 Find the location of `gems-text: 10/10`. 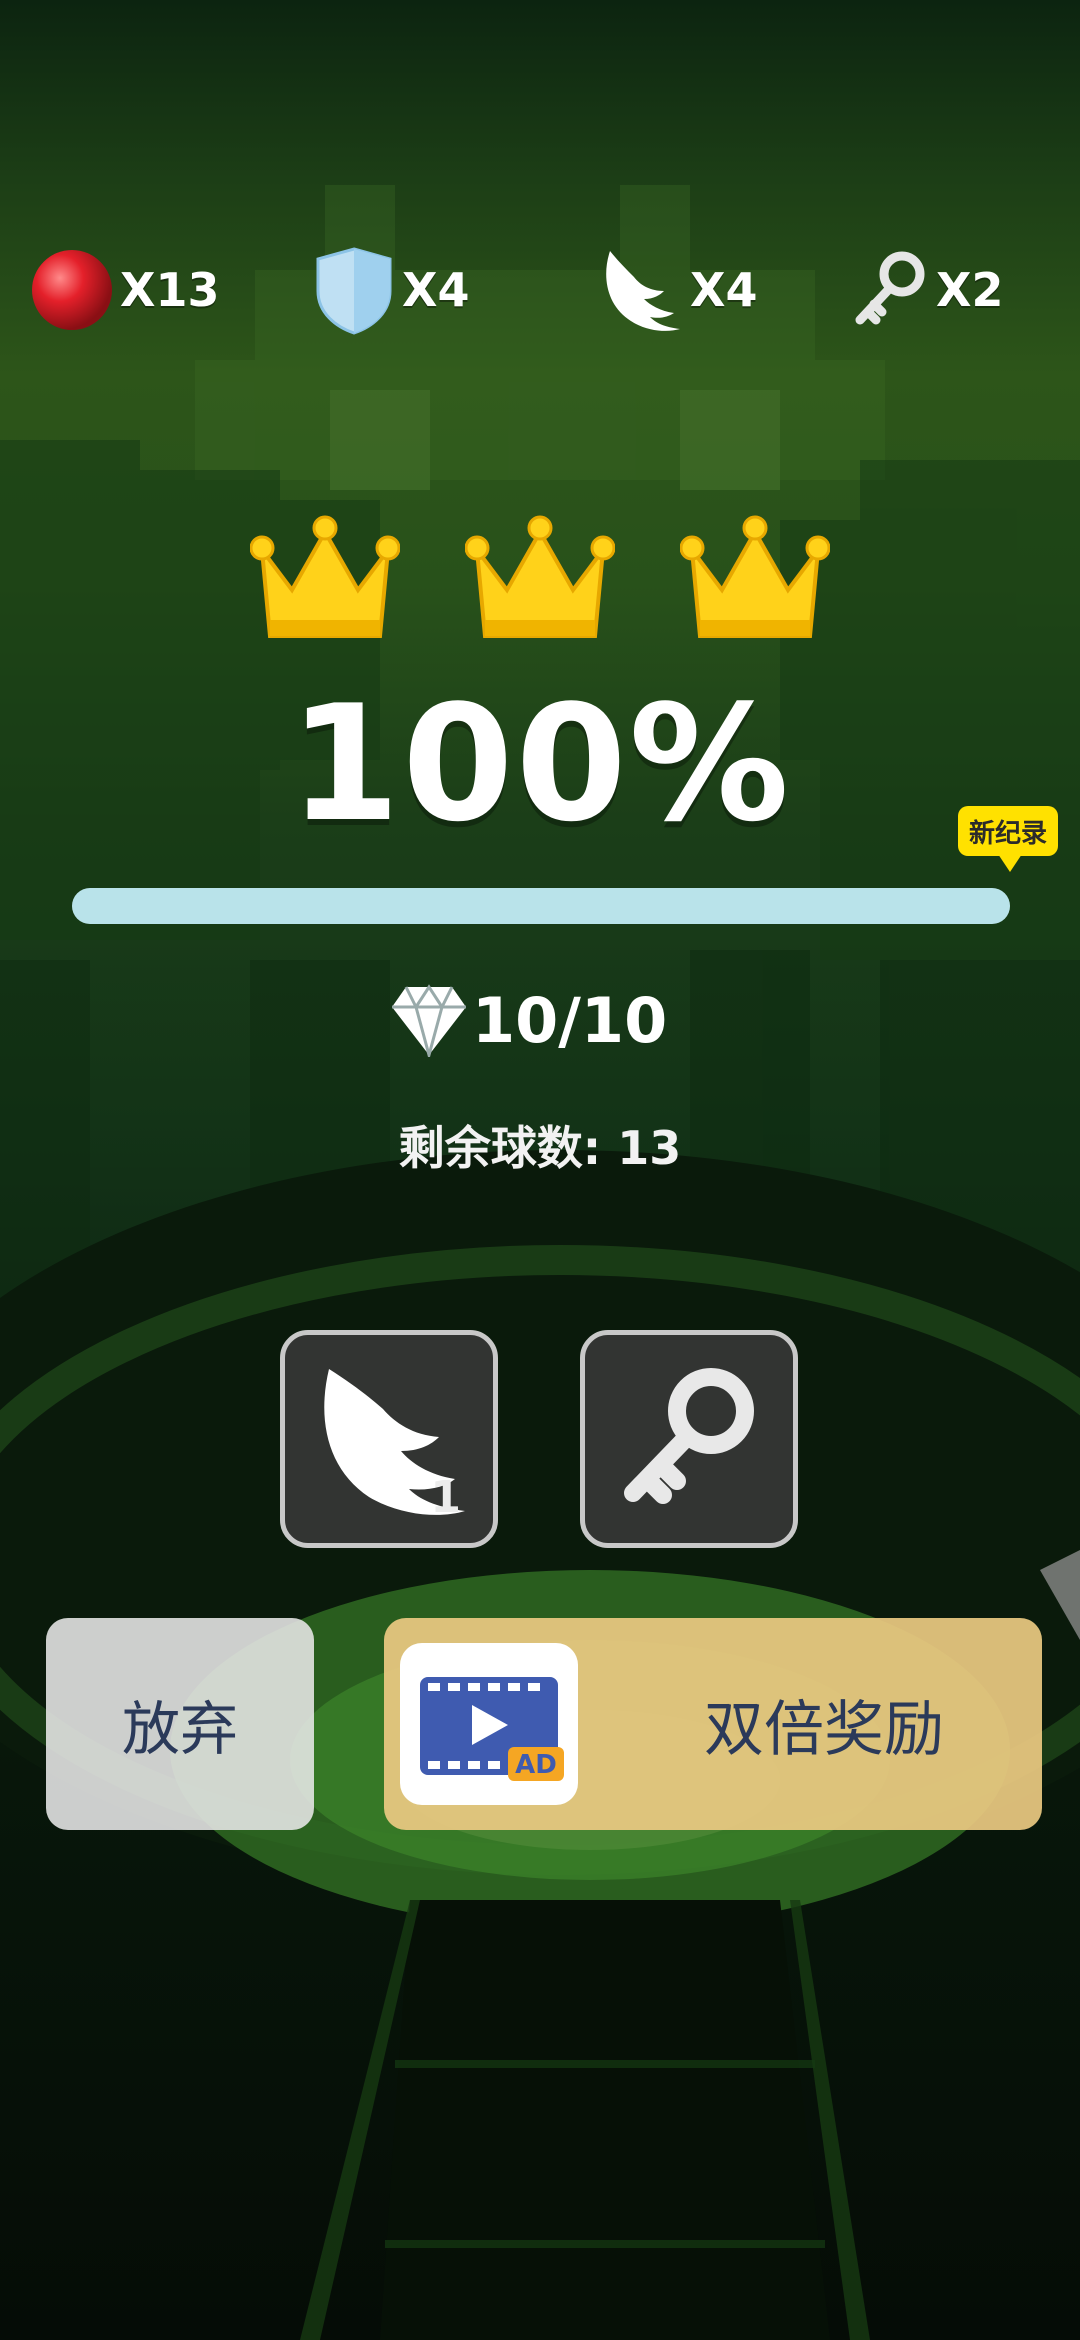

gems-text: 10/10 is located at coordinates (570, 1020).